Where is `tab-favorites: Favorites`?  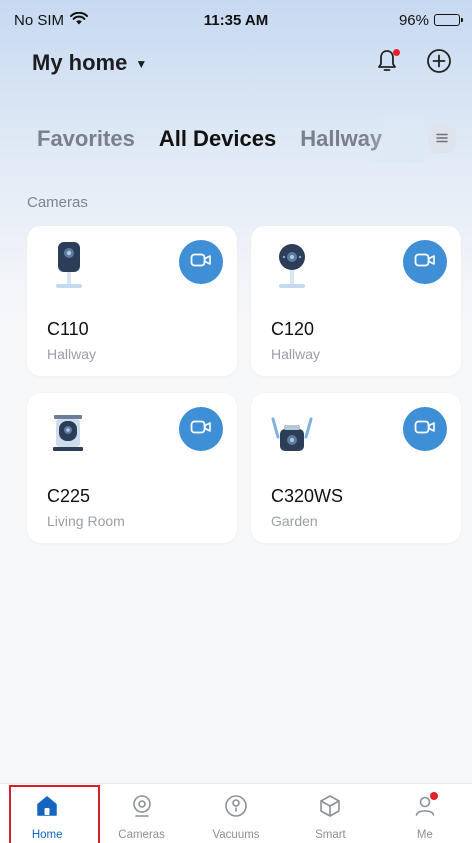
tab-favorites: Favorites is located at coordinates (86, 139).